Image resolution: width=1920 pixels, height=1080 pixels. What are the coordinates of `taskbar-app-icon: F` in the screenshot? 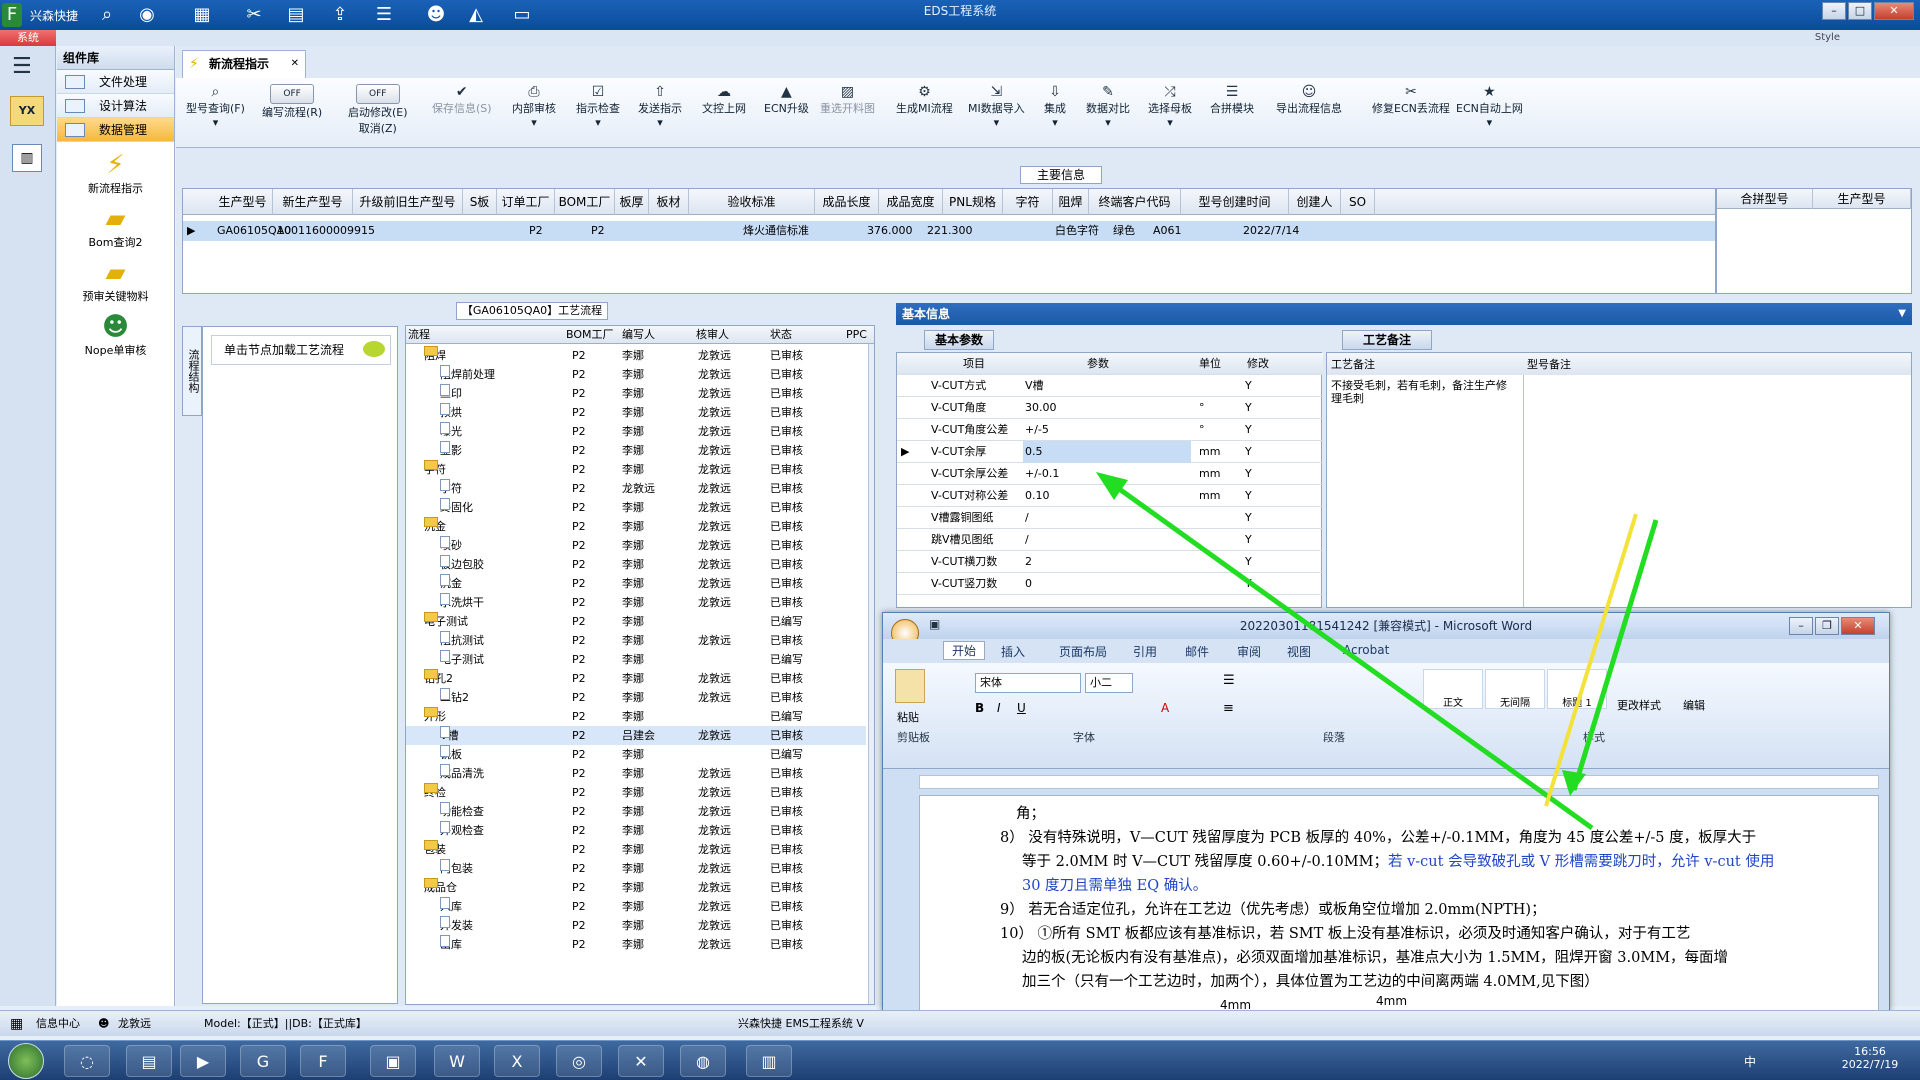 It's located at (323, 1061).